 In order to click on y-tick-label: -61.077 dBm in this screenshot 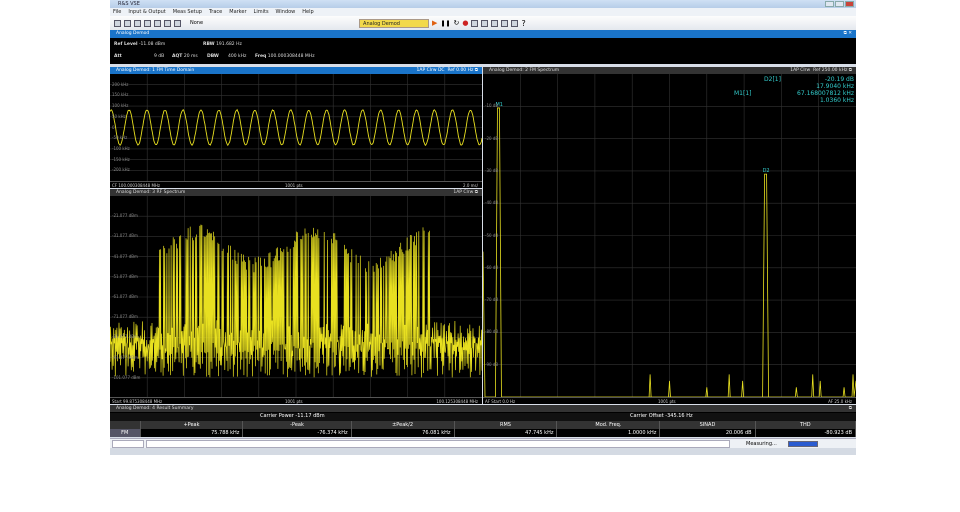, I will do `click(125, 296)`.